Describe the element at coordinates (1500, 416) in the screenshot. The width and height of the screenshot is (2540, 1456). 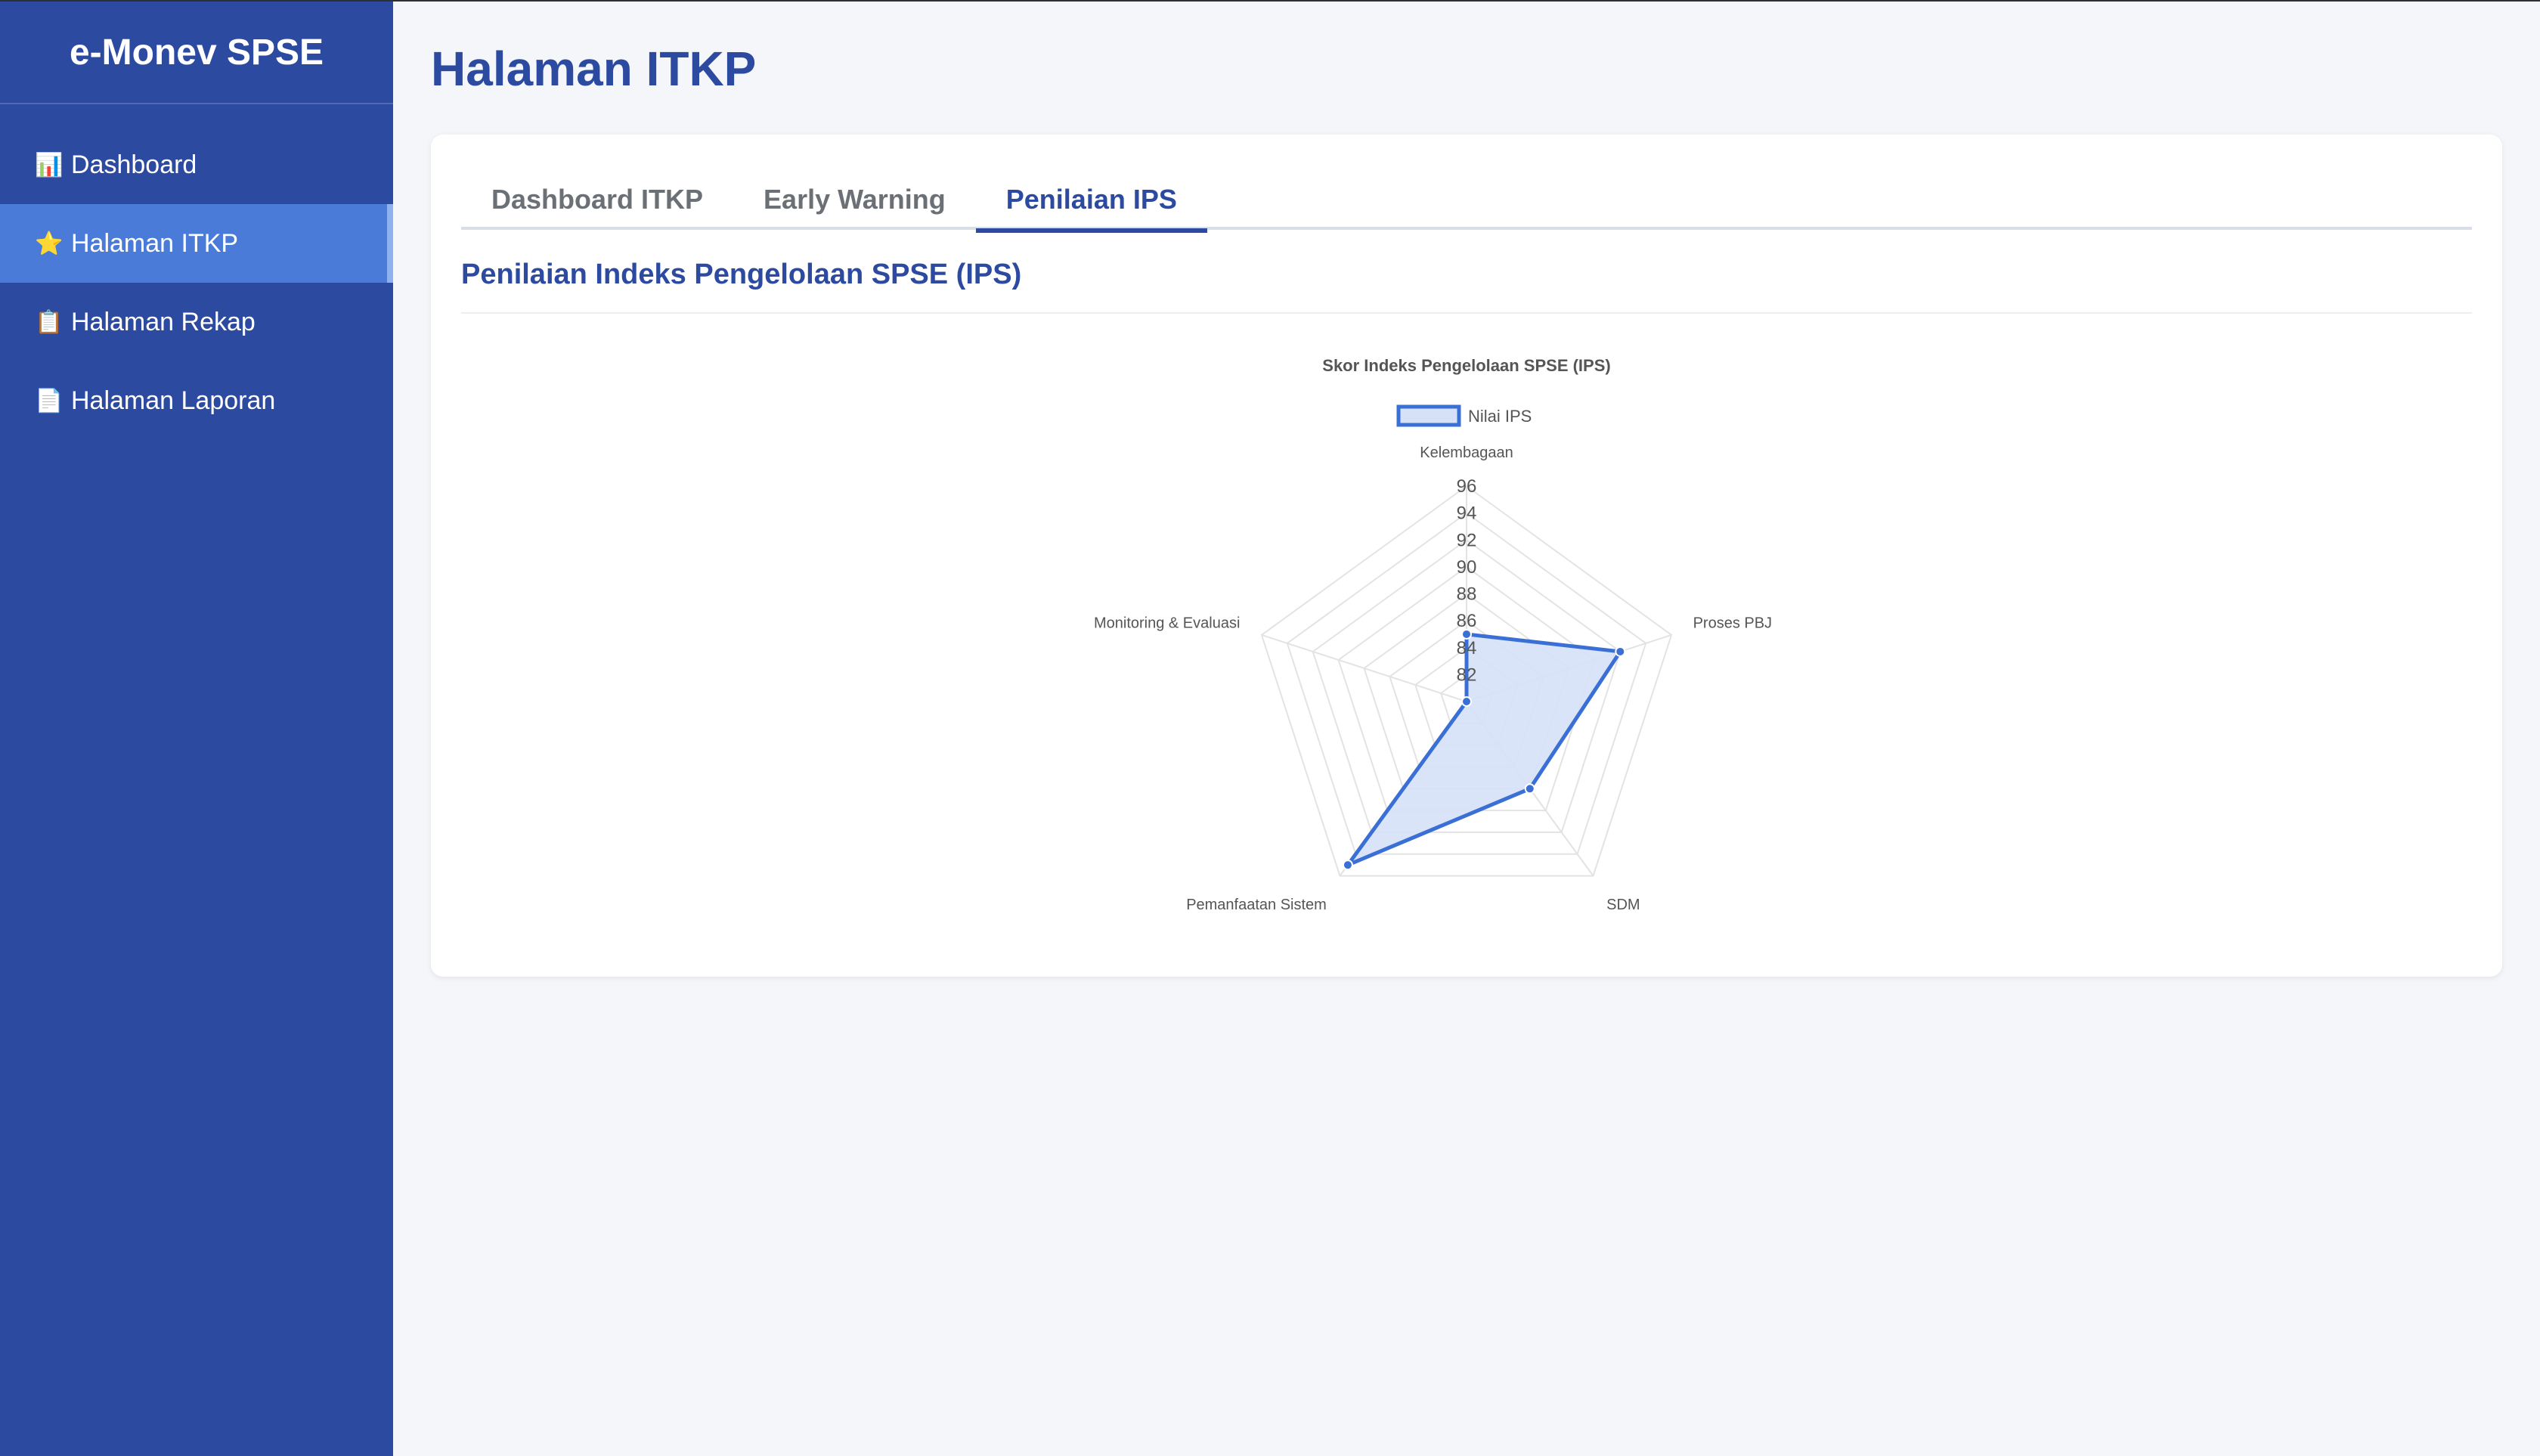
I see `legend-label: Nilai IPS` at that location.